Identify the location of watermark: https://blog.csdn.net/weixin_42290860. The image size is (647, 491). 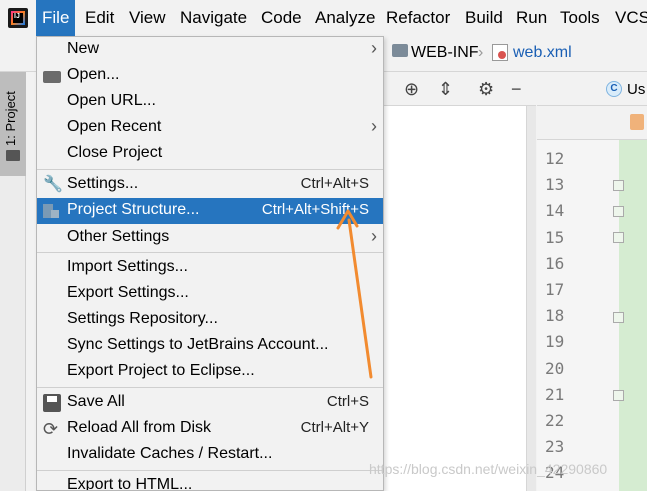
(488, 469).